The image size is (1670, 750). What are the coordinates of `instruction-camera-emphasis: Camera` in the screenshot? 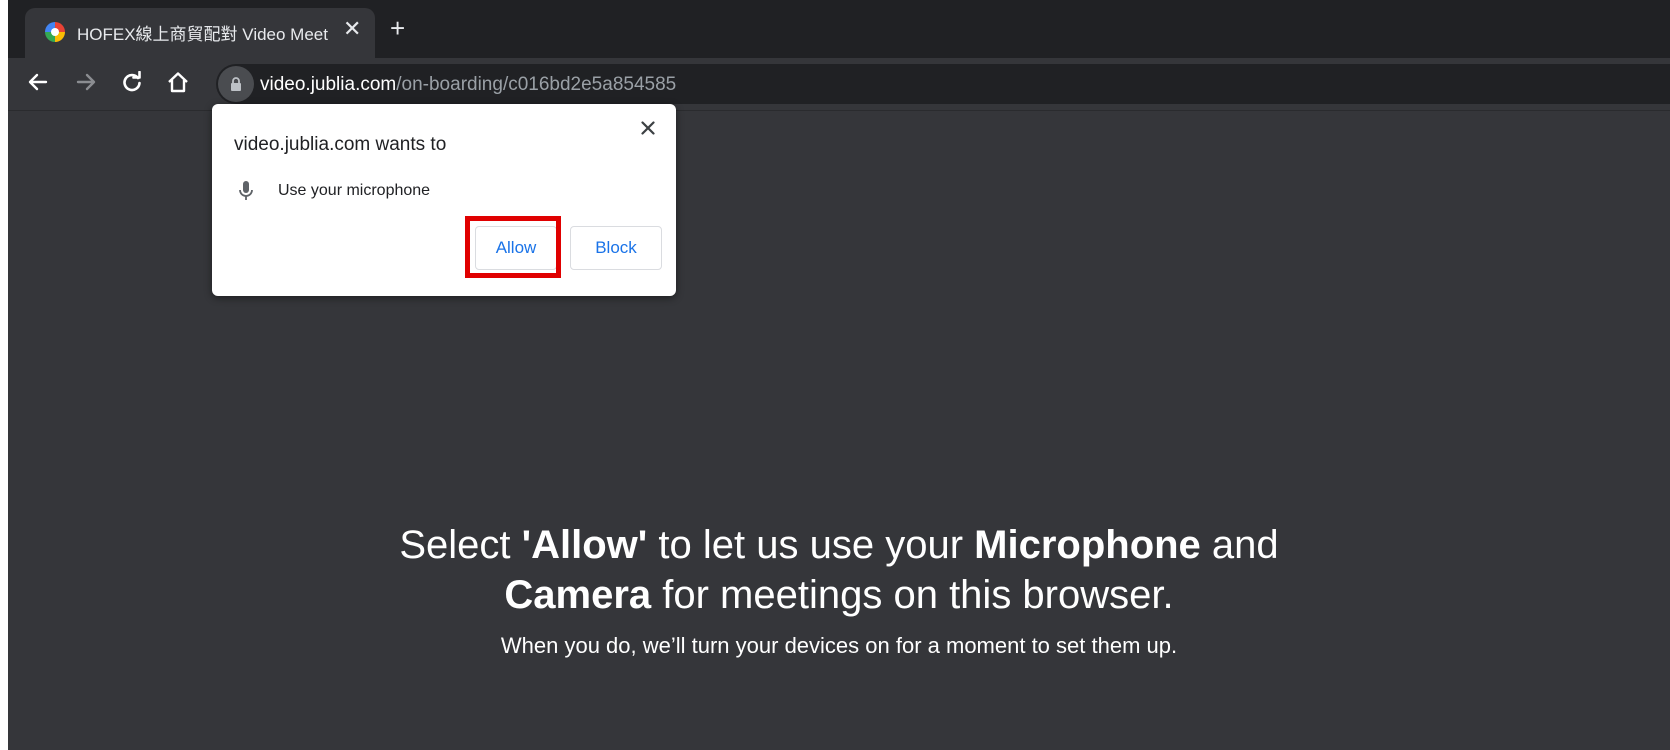 It's located at (578, 595).